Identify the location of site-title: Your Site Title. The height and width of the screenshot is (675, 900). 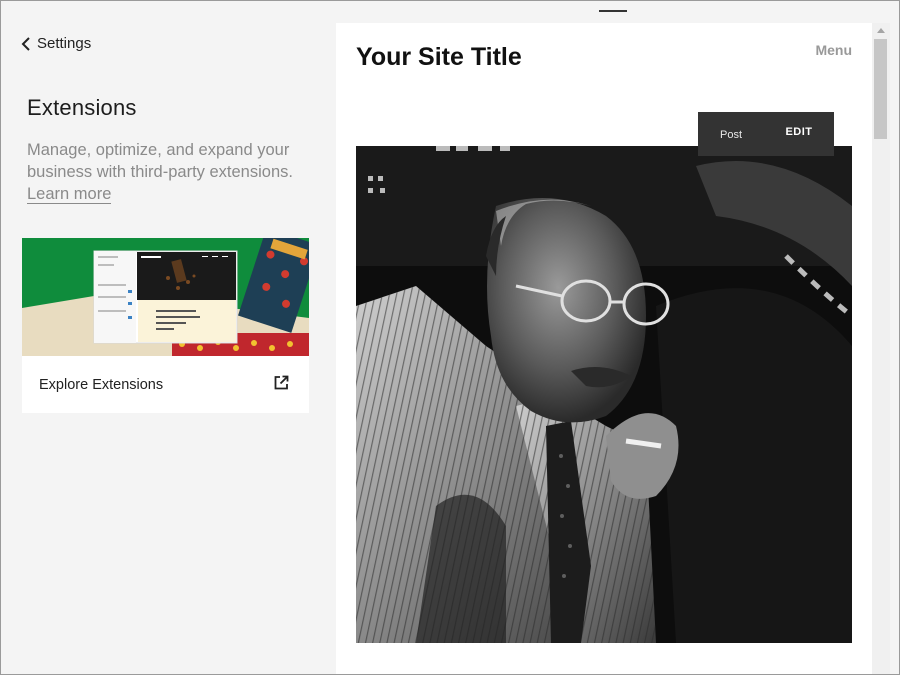
(439, 57).